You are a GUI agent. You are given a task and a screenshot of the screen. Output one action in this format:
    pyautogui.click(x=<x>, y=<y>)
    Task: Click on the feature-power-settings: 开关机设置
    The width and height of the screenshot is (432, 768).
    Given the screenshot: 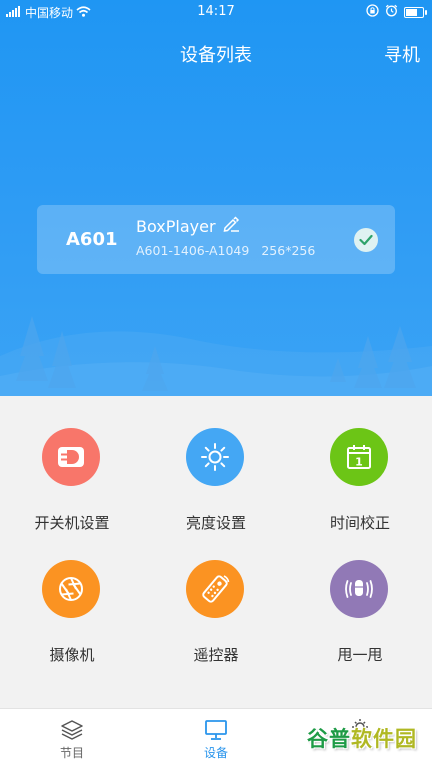 What is the action you would take?
    pyautogui.click(x=72, y=464)
    